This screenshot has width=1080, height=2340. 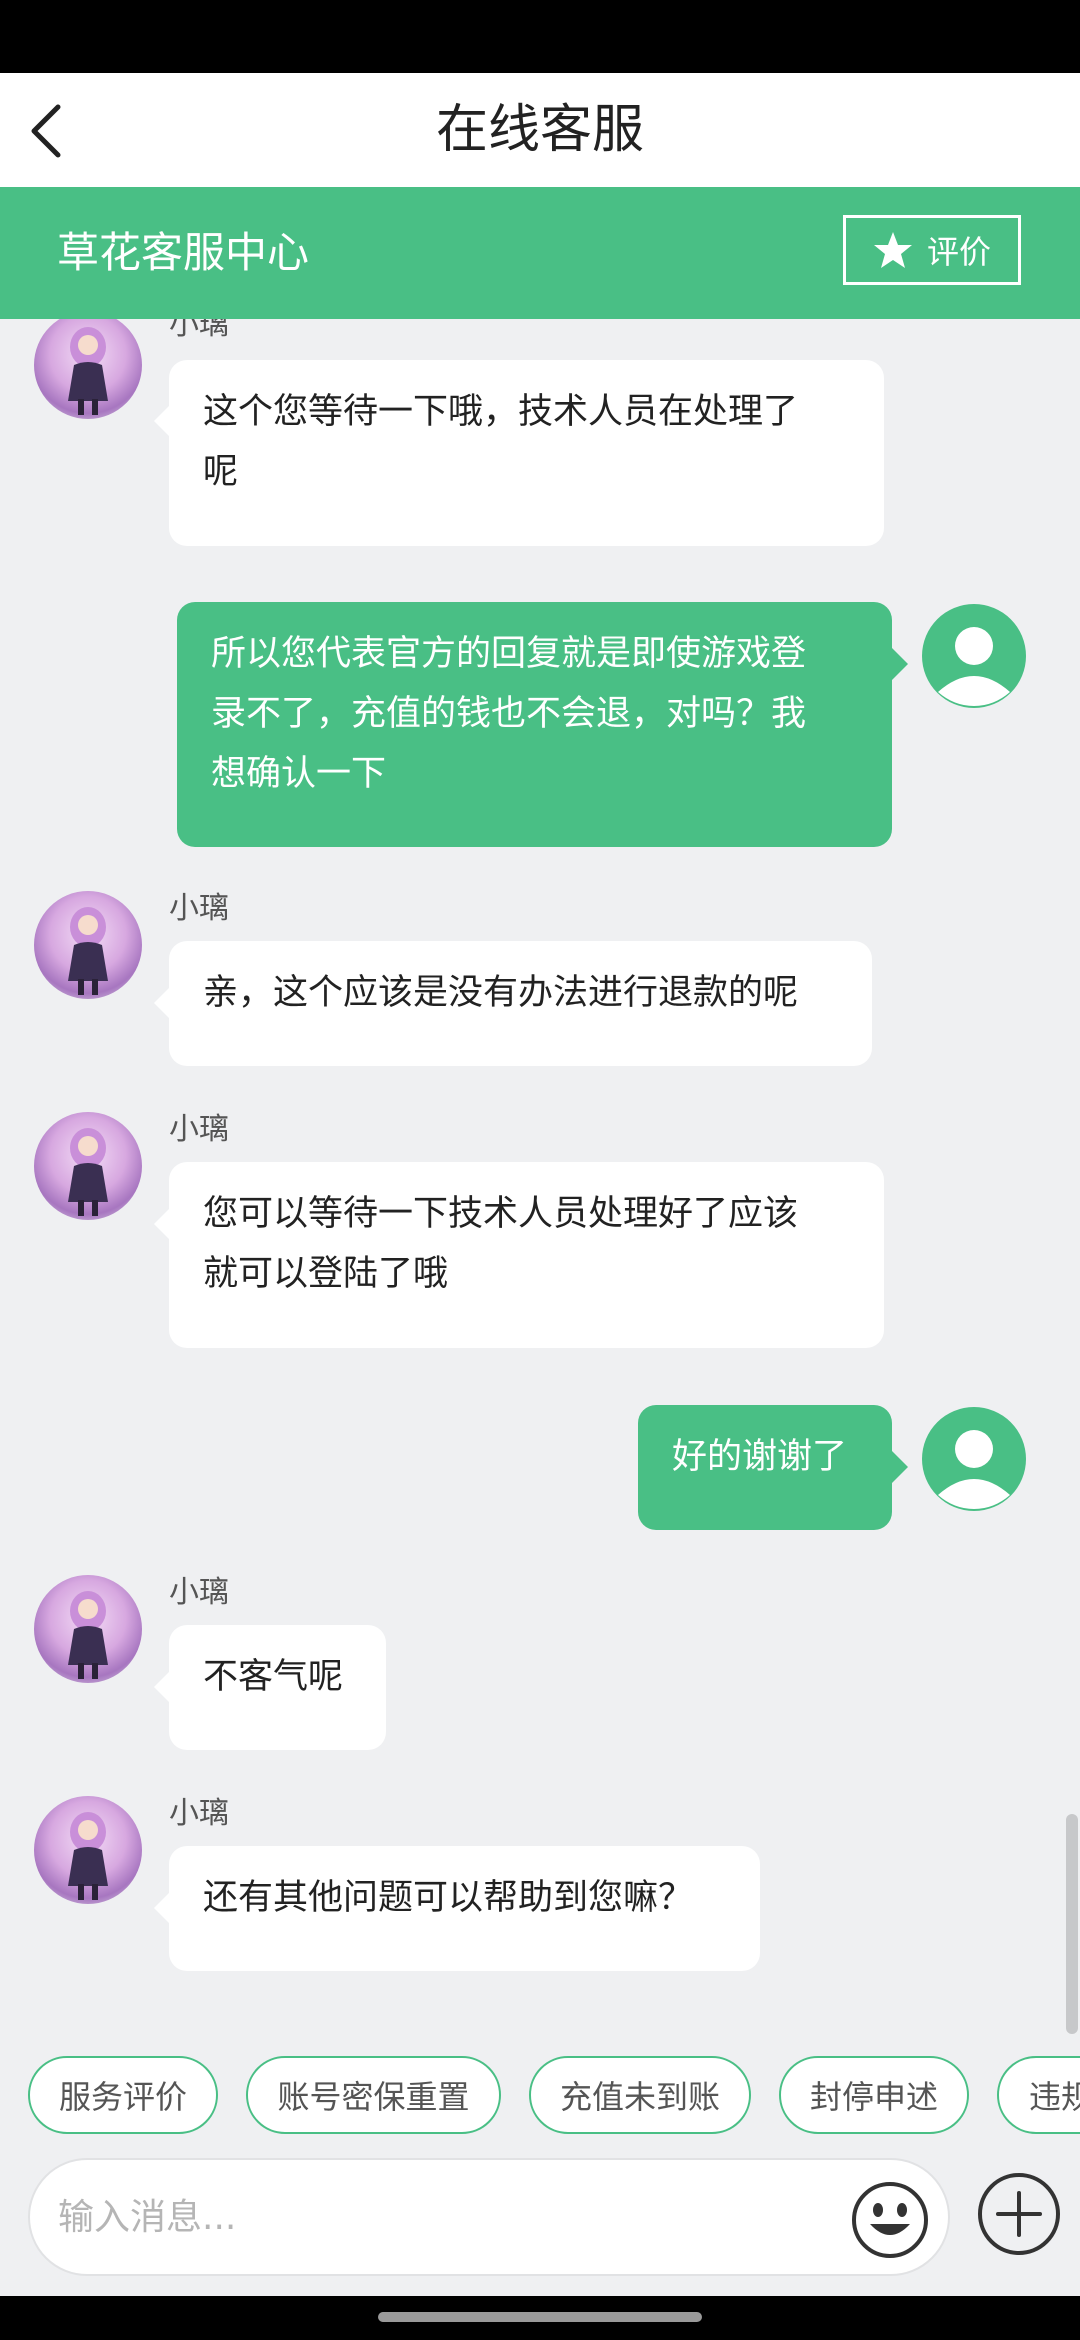 I want to click on chat-message: 不客气呢, so click(x=277, y=1687).